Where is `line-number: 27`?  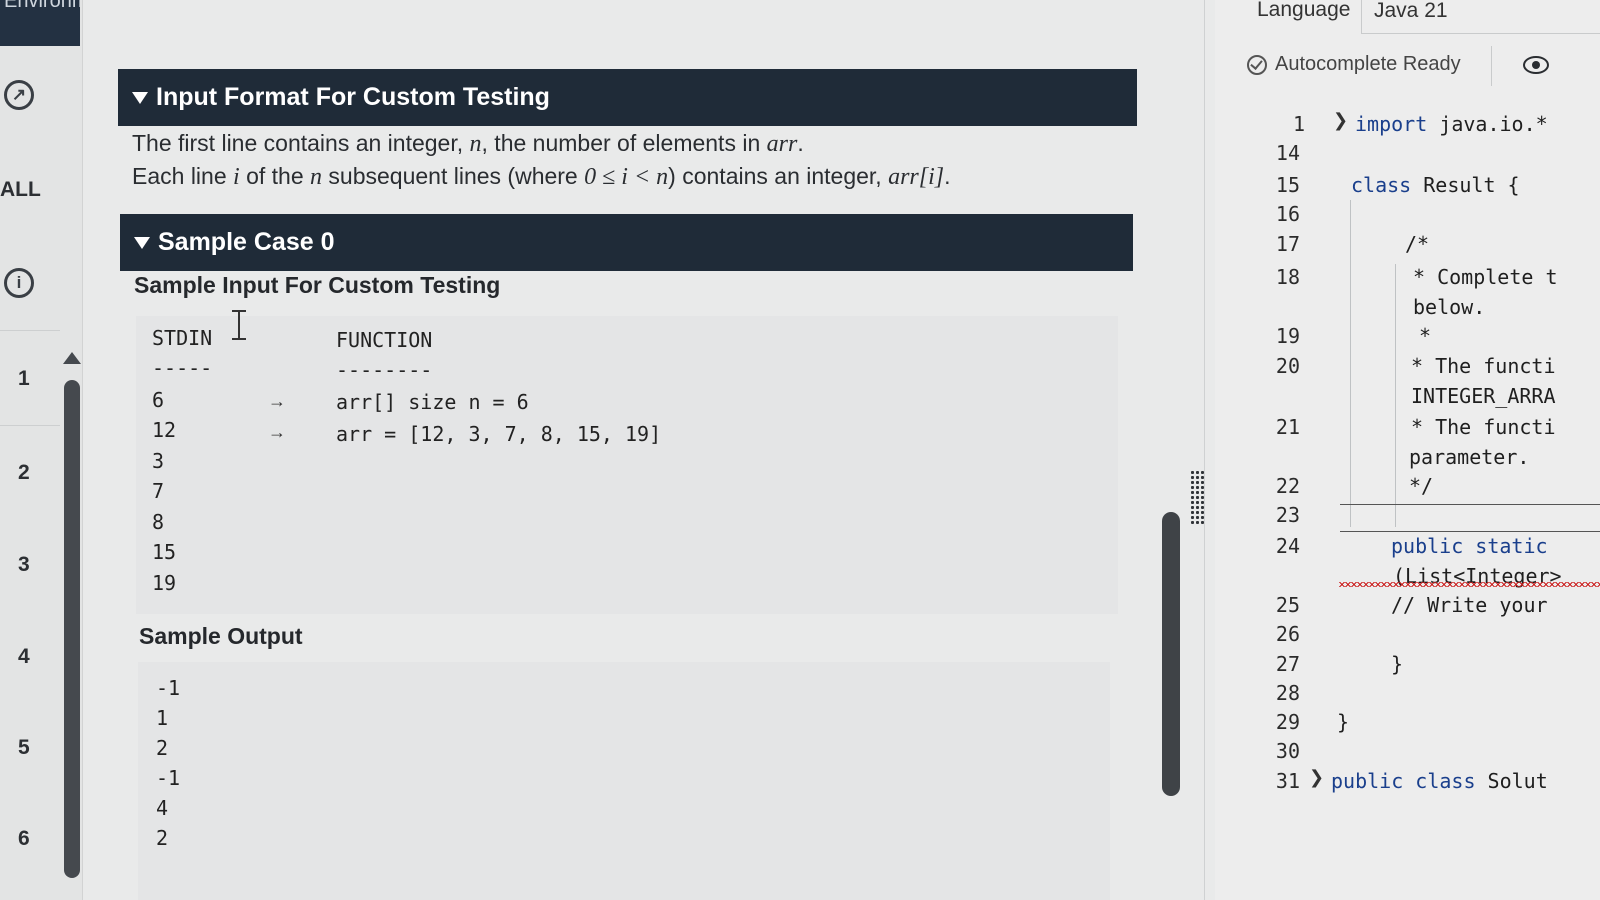
line-number: 27 is located at coordinates (1287, 664).